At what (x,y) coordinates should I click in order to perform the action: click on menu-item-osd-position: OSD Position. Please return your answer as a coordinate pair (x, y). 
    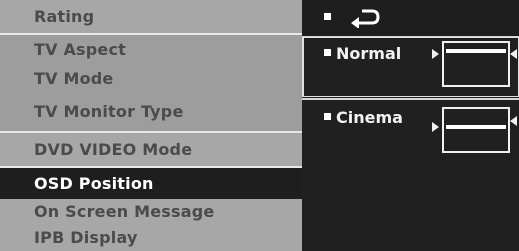
    Looking at the image, I should click on (151, 183).